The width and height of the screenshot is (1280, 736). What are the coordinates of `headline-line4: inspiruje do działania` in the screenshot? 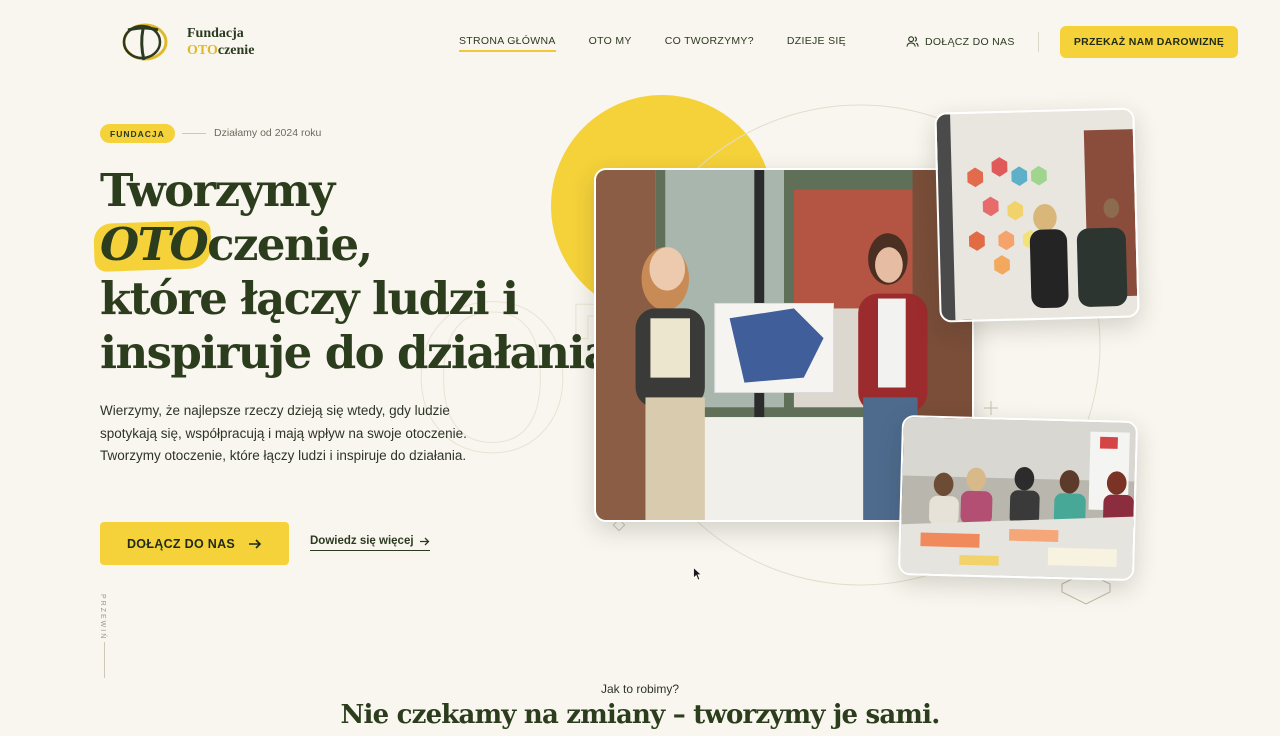 It's located at (356, 352).